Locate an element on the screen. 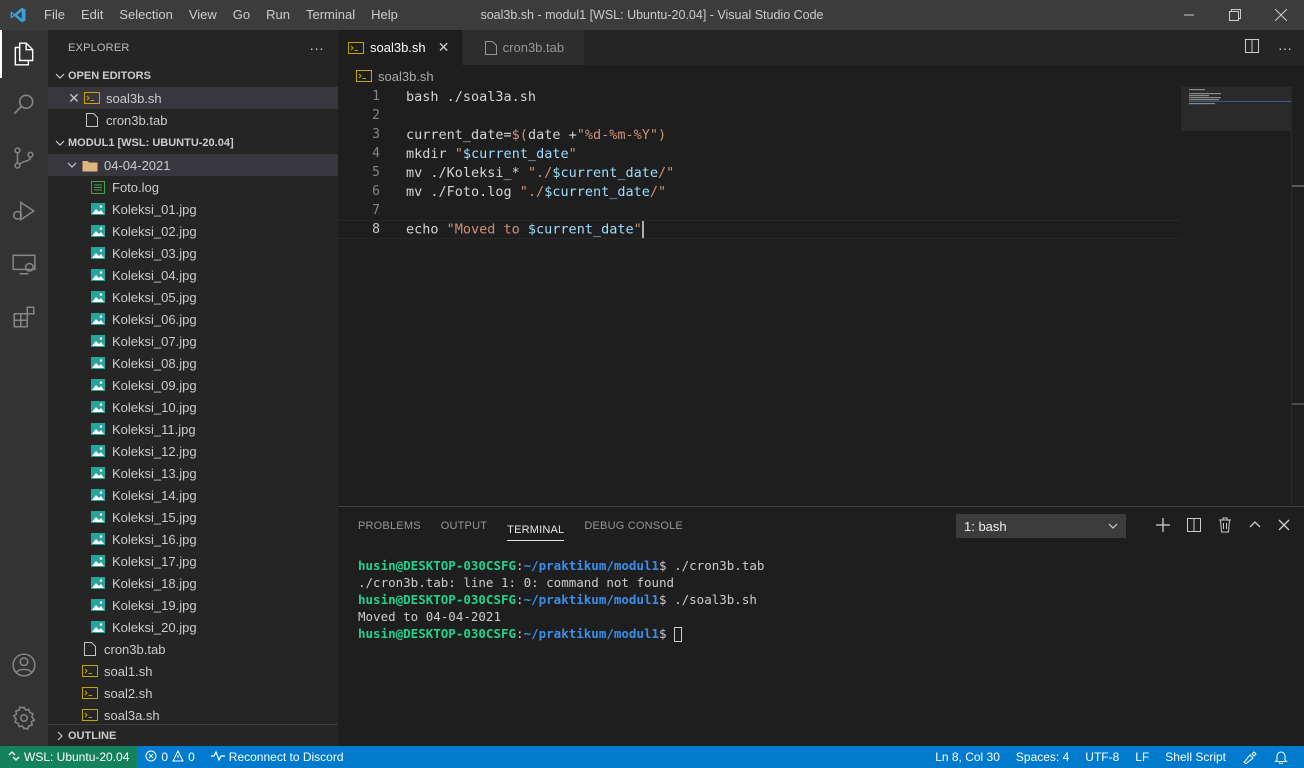  encoding: UTF-8 is located at coordinates (1102, 757).